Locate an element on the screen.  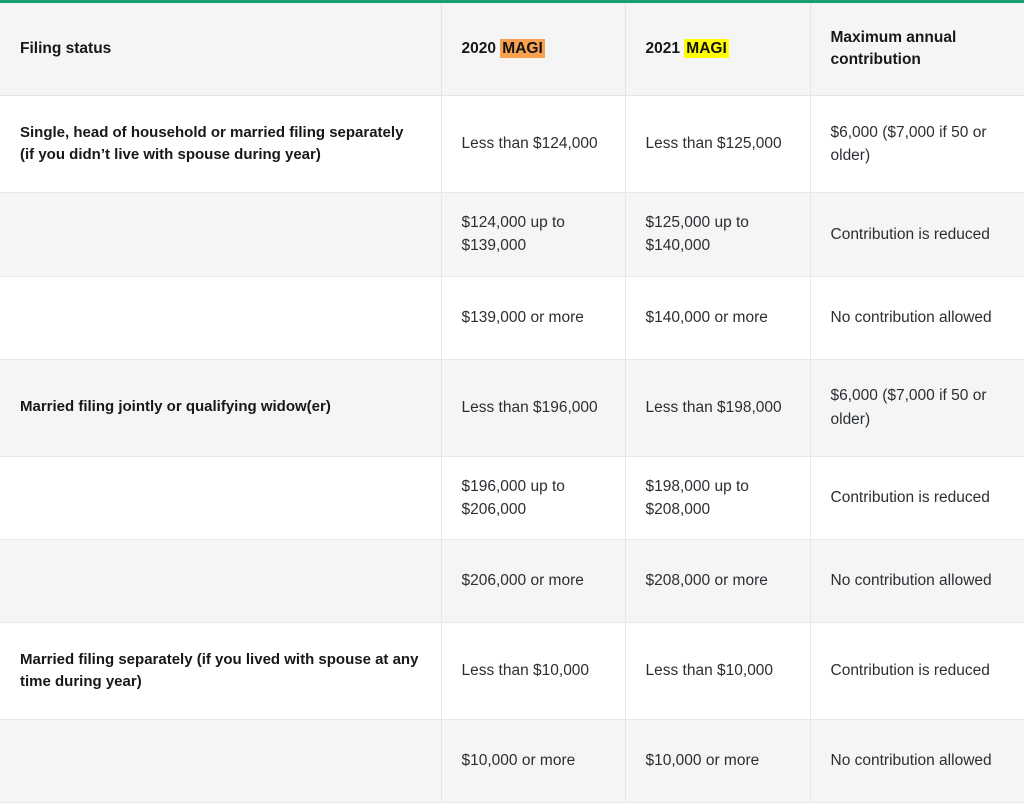
column-header-magi-2021-year: 2021 is located at coordinates (665, 48).